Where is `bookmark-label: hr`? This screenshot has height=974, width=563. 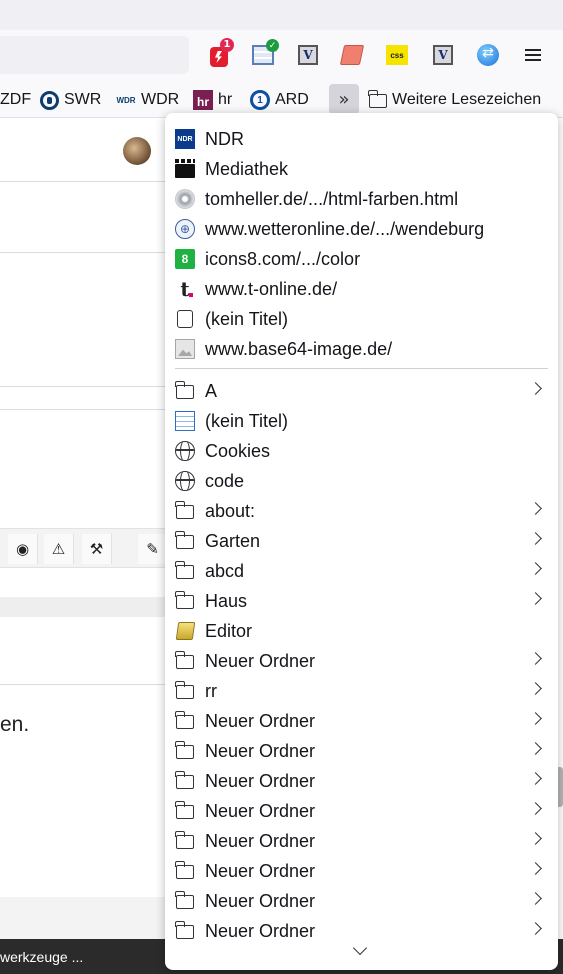 bookmark-label: hr is located at coordinates (225, 99).